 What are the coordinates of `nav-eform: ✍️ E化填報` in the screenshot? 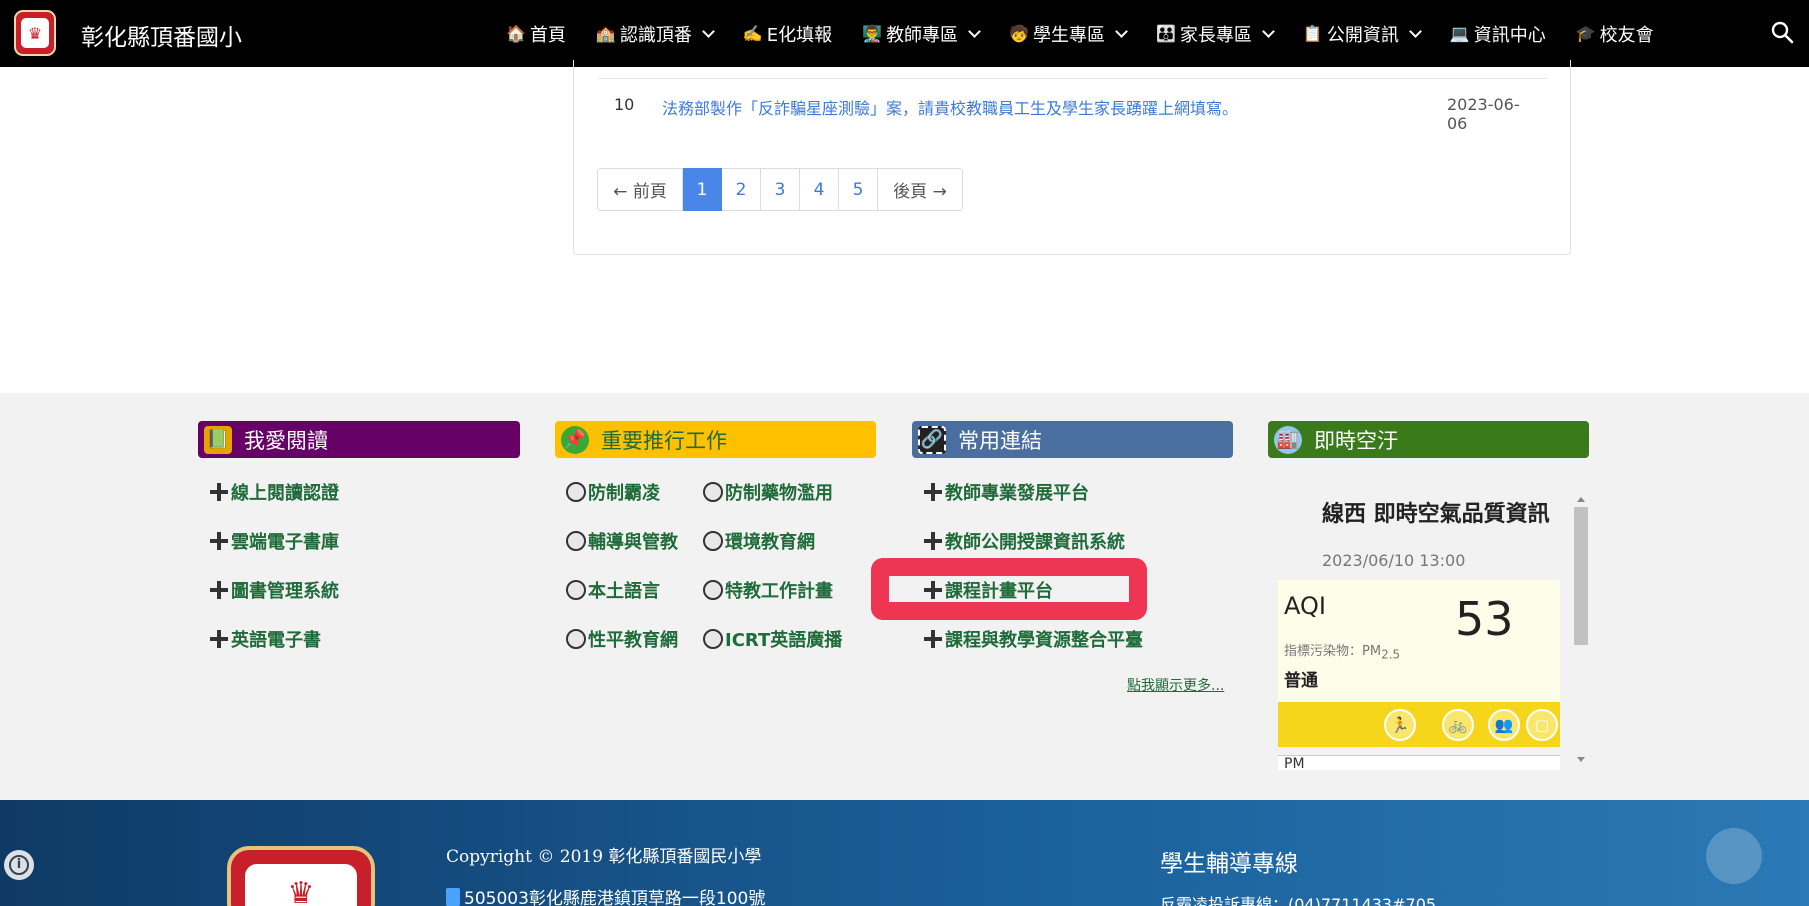 It's located at (787, 34).